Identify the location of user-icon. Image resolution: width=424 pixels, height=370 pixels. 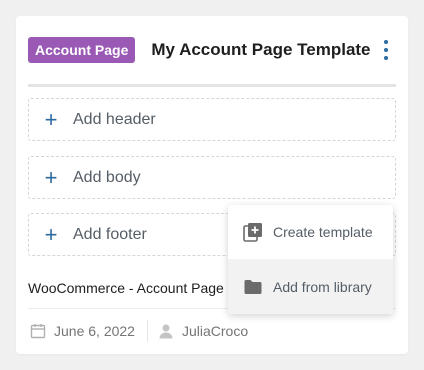
(166, 331).